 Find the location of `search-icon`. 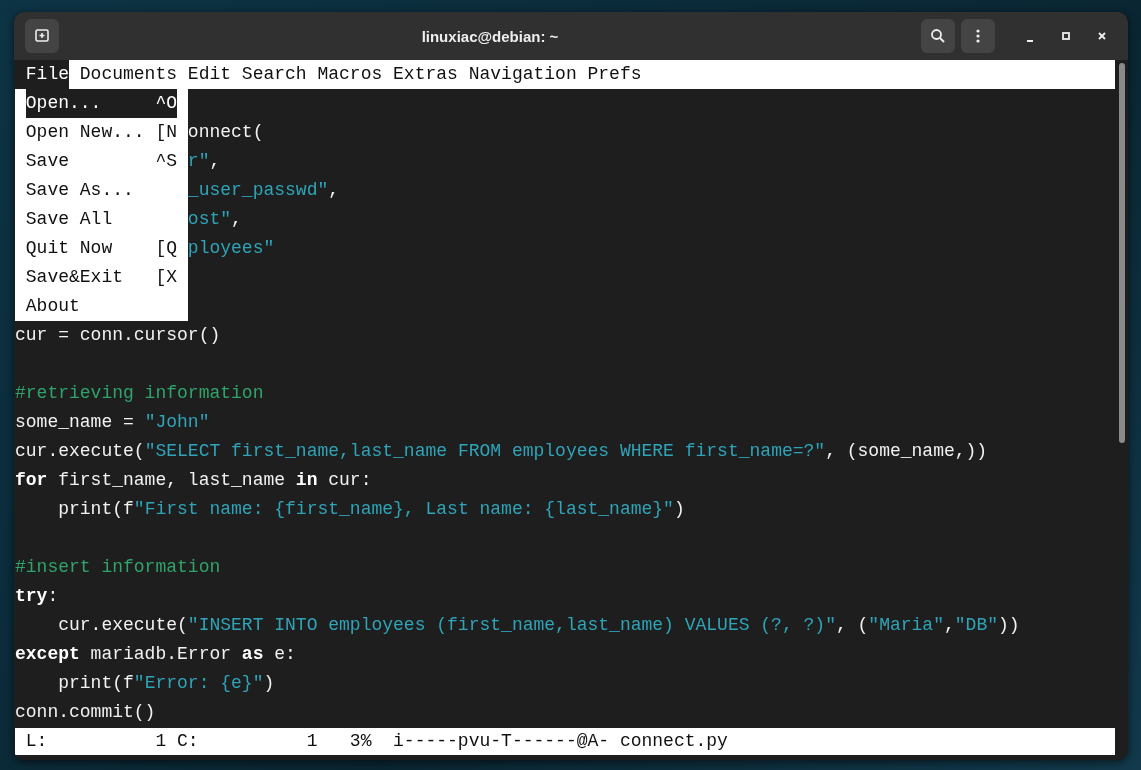

search-icon is located at coordinates (938, 36).